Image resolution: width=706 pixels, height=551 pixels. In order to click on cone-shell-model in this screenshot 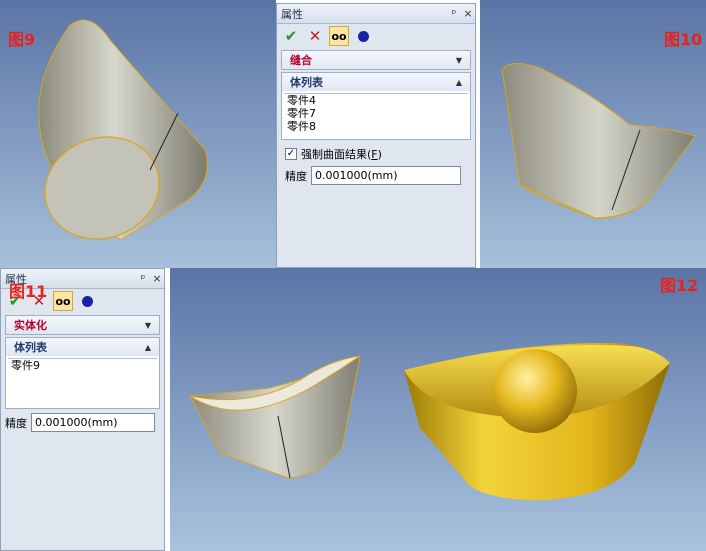, I will do `click(123, 130)`.